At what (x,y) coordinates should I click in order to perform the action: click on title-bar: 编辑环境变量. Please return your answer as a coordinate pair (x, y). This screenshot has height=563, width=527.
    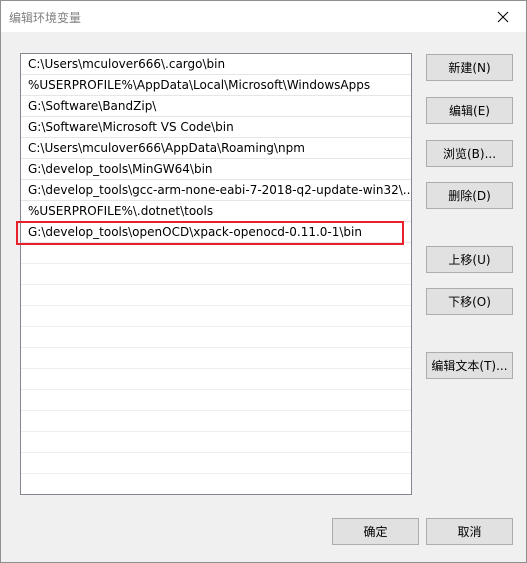
    Looking at the image, I should click on (263, 16).